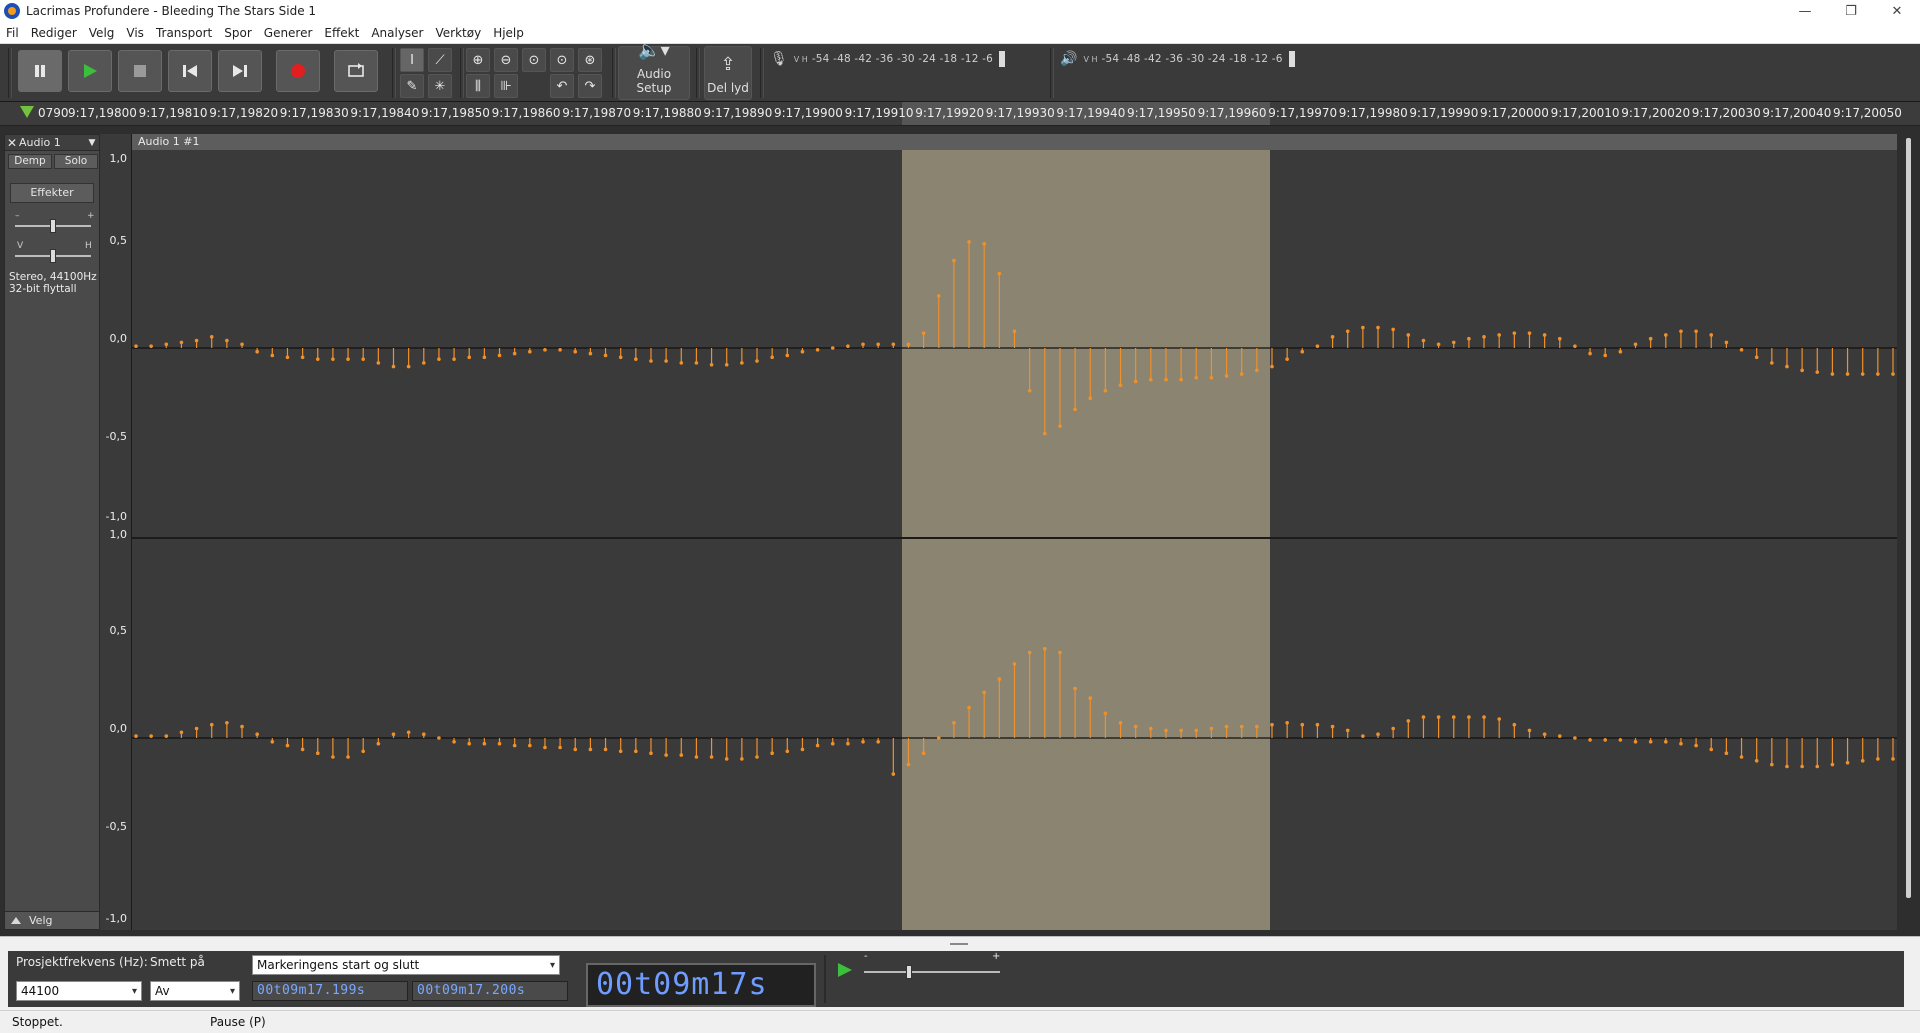 This screenshot has width=1920, height=1033. Describe the element at coordinates (10, 73) in the screenshot. I see `toolbar-grip` at that location.